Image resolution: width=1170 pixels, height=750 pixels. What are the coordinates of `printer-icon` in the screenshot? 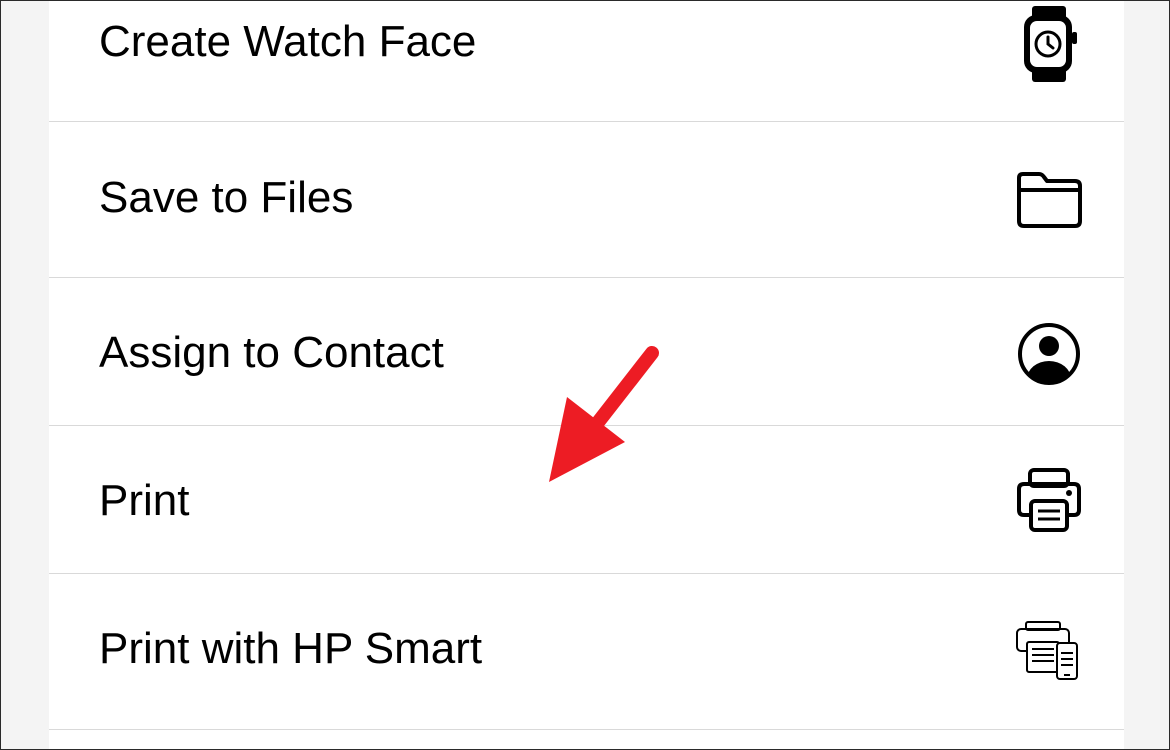 It's located at (1049, 500).